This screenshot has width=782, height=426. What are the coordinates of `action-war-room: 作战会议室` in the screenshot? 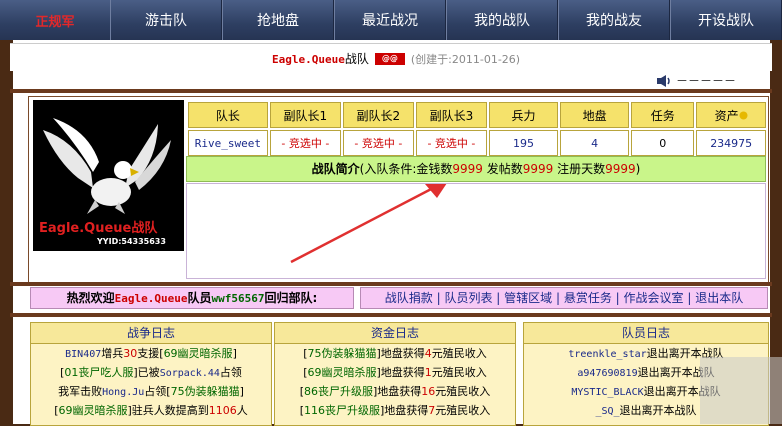 It's located at (654, 298).